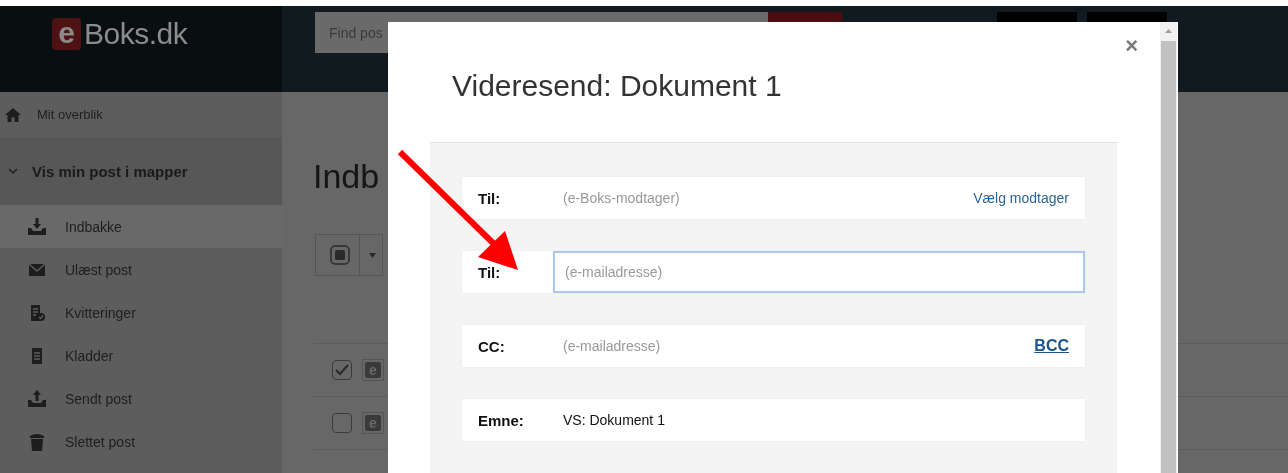  I want to click on select-all-button, so click(349, 255).